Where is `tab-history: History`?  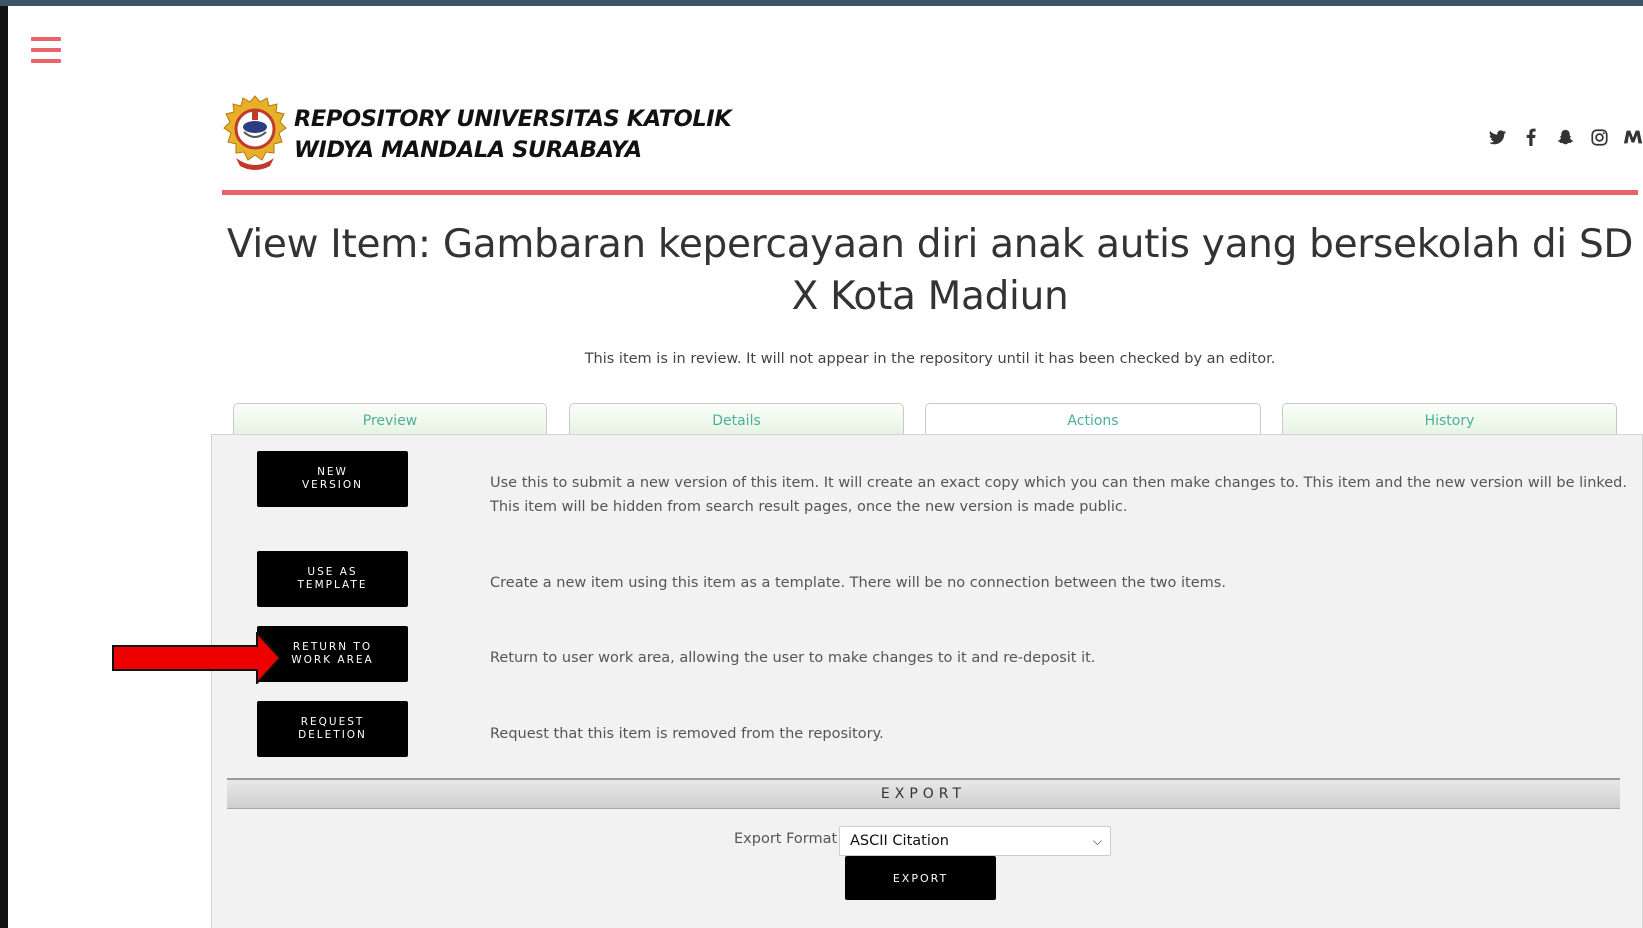 tab-history: History is located at coordinates (1449, 418).